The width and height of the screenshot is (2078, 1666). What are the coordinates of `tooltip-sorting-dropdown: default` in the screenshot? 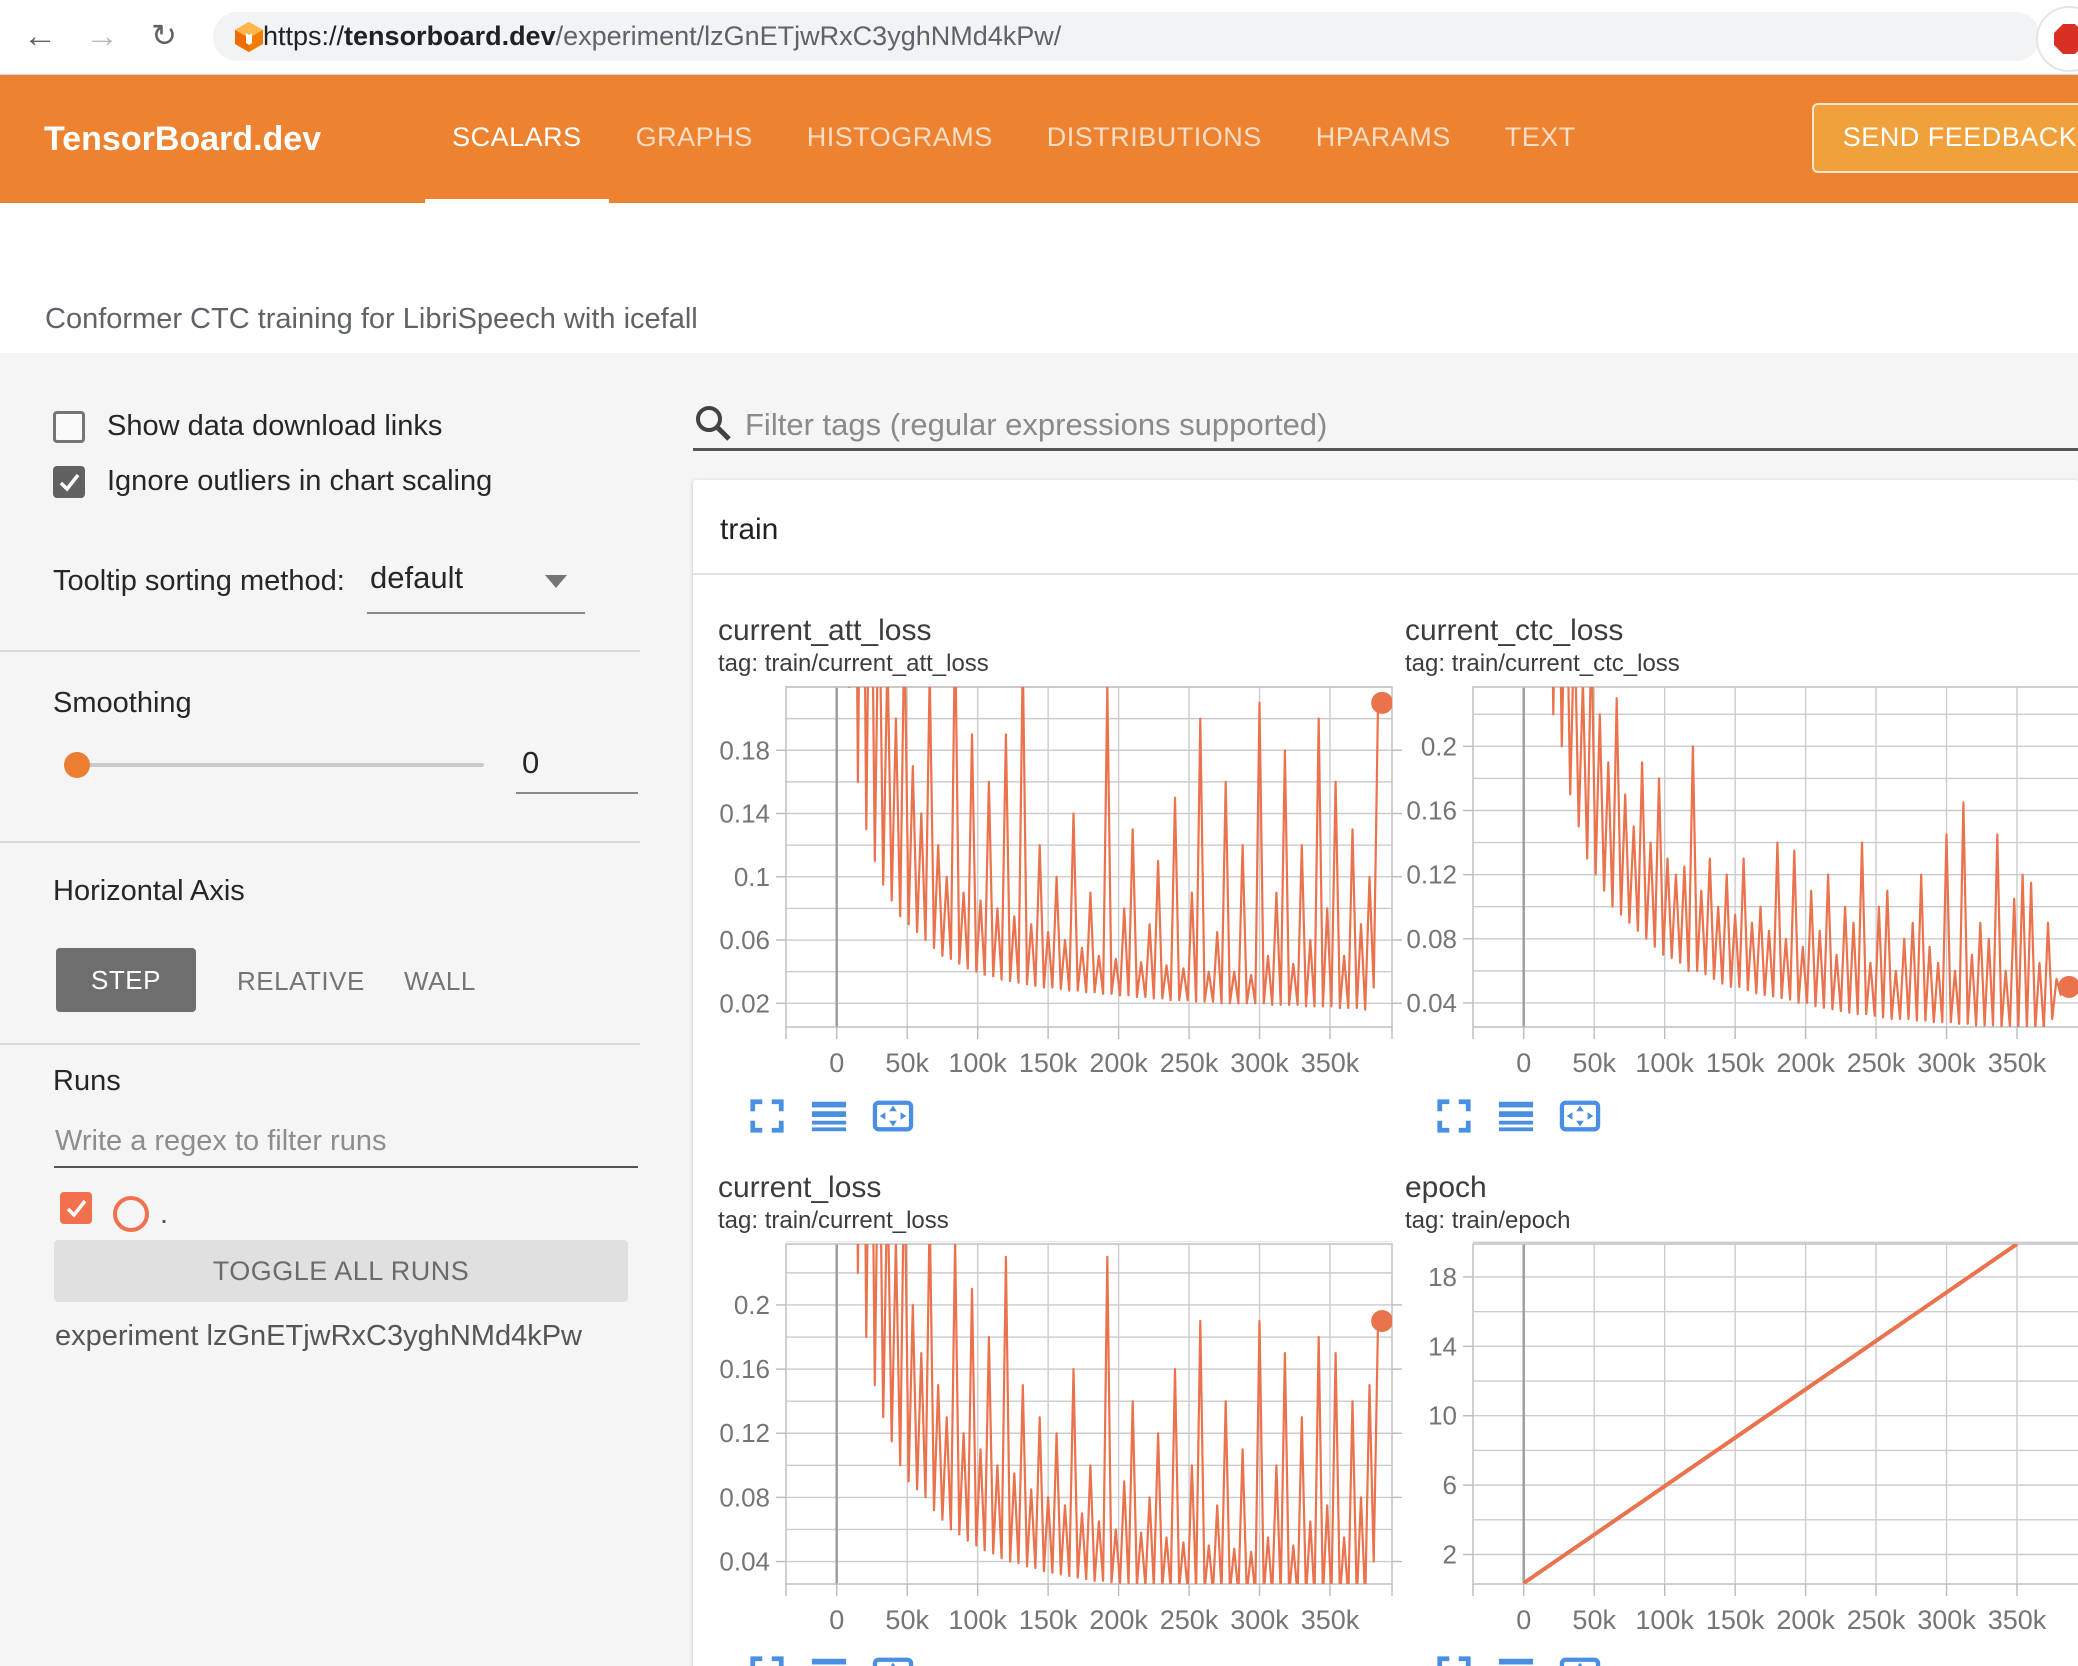 It's located at (416, 578).